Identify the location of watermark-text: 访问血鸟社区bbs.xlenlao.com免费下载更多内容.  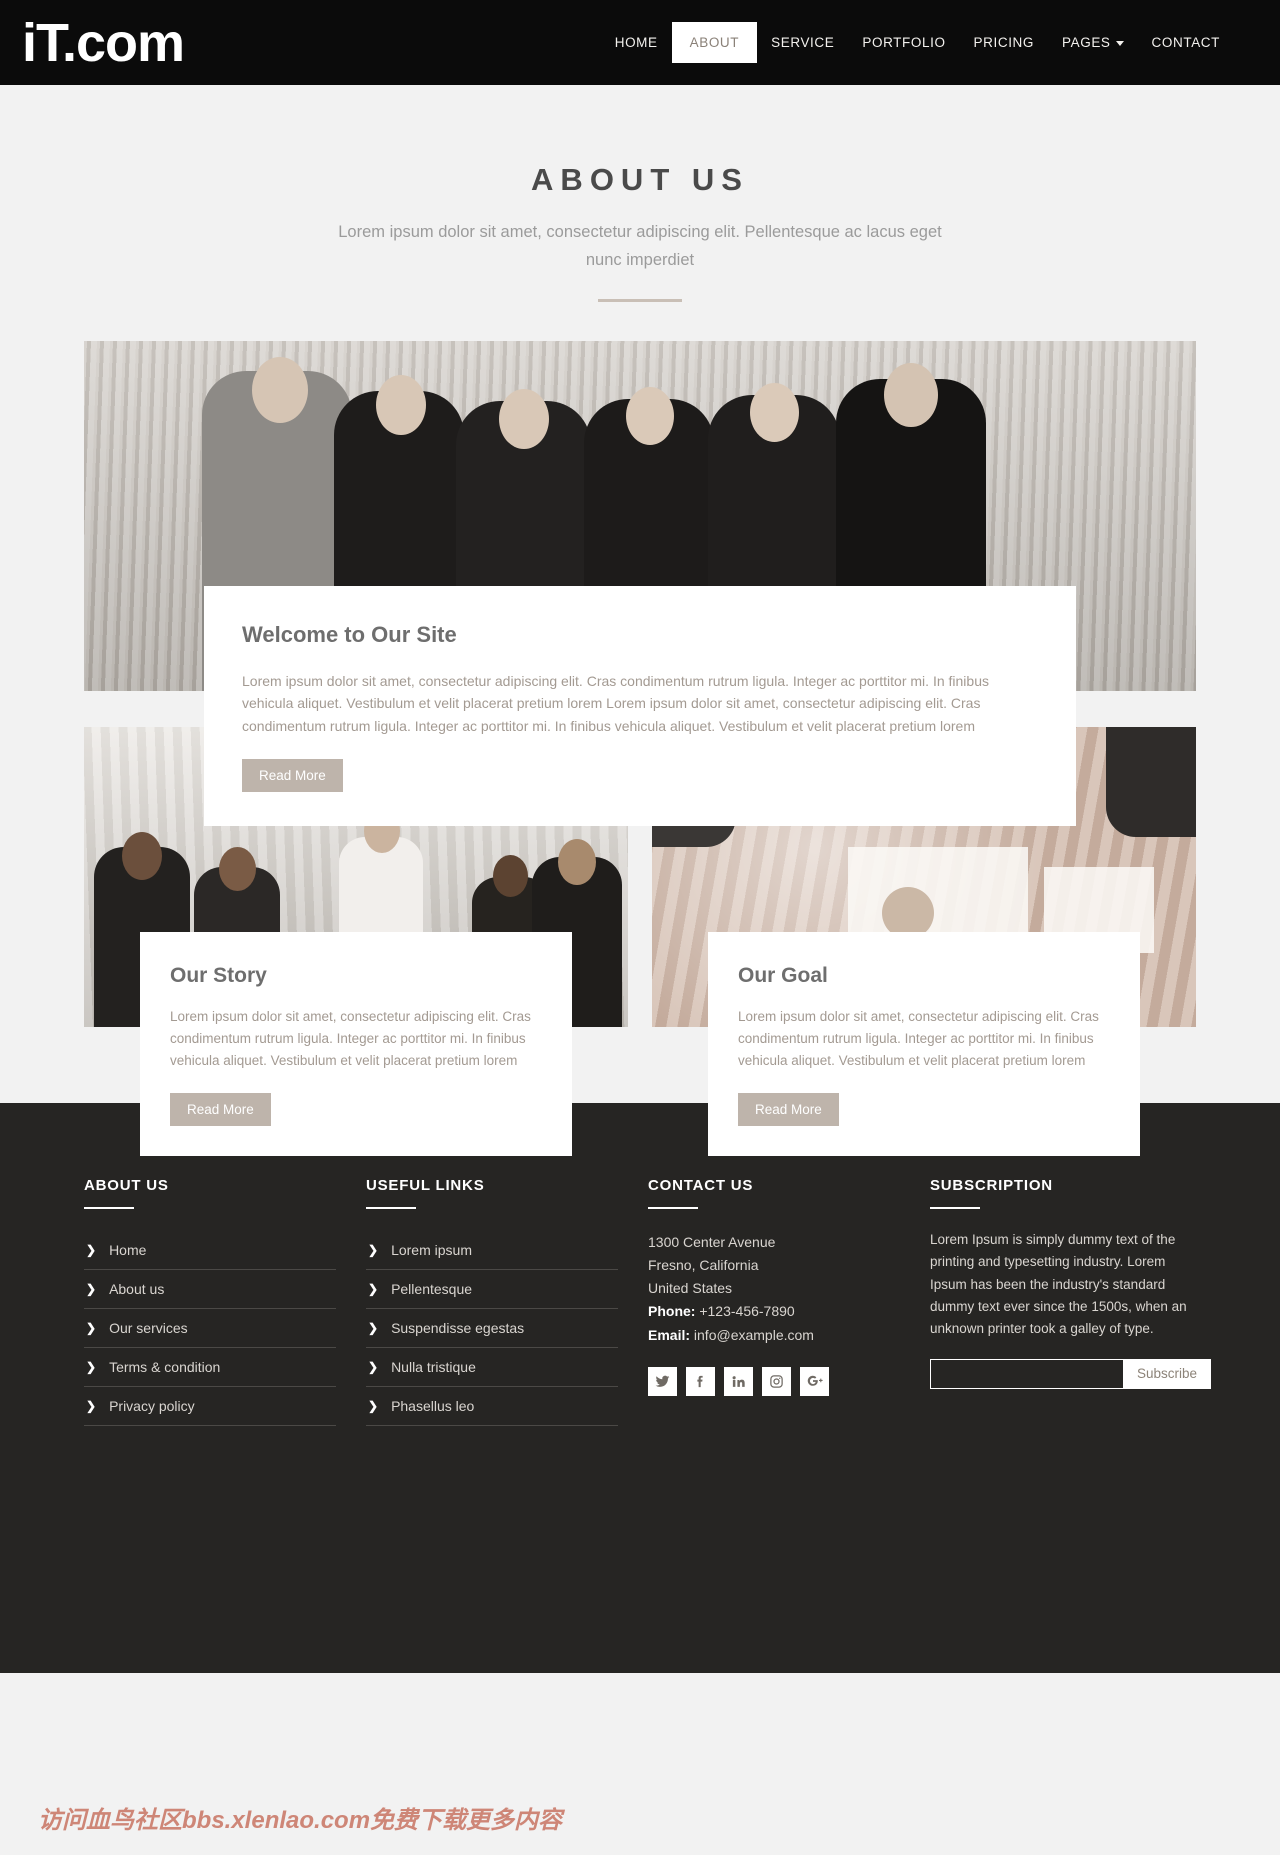
(300, 1820).